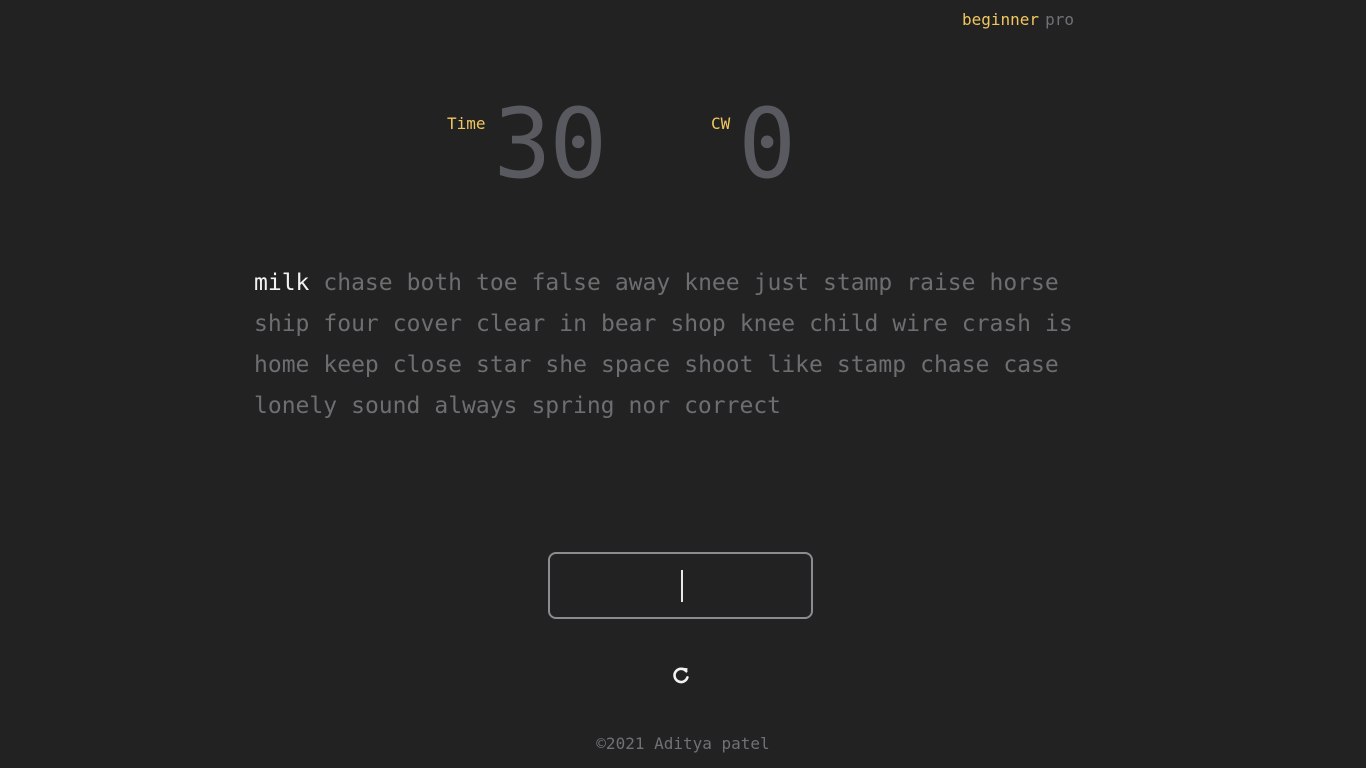  What do you see at coordinates (844, 324) in the screenshot?
I see `word: child` at bounding box center [844, 324].